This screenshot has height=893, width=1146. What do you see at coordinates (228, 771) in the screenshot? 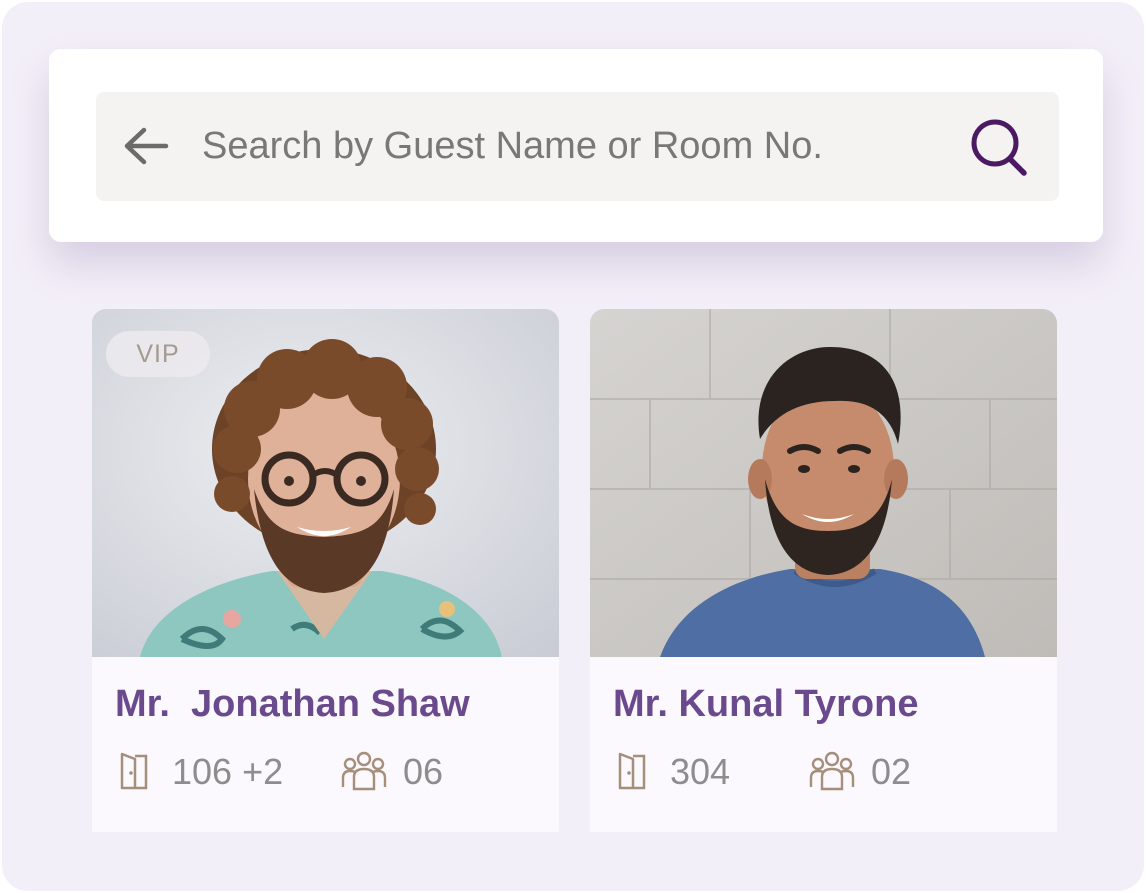
I see `room-number: 106 +2` at bounding box center [228, 771].